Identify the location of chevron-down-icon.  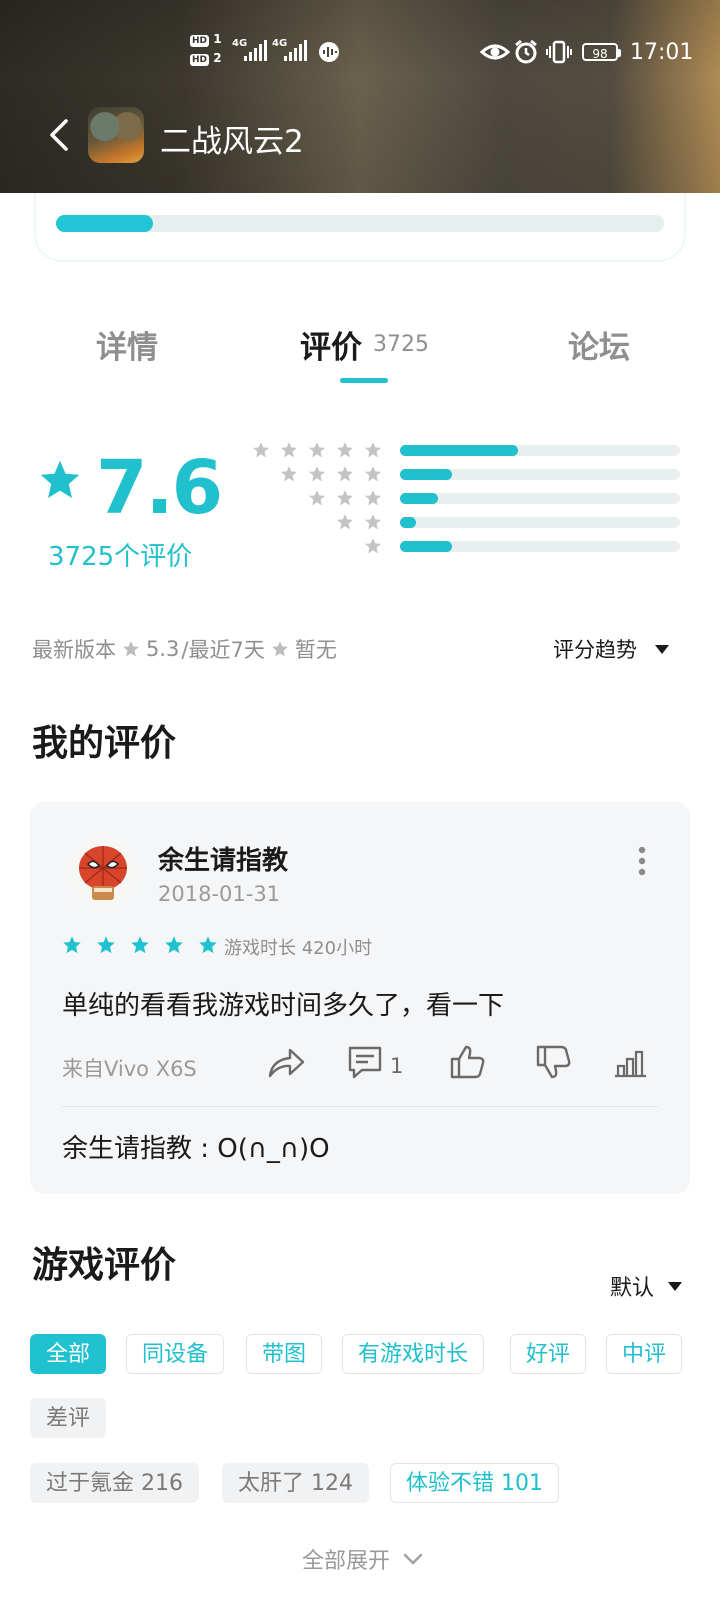
(413, 1559).